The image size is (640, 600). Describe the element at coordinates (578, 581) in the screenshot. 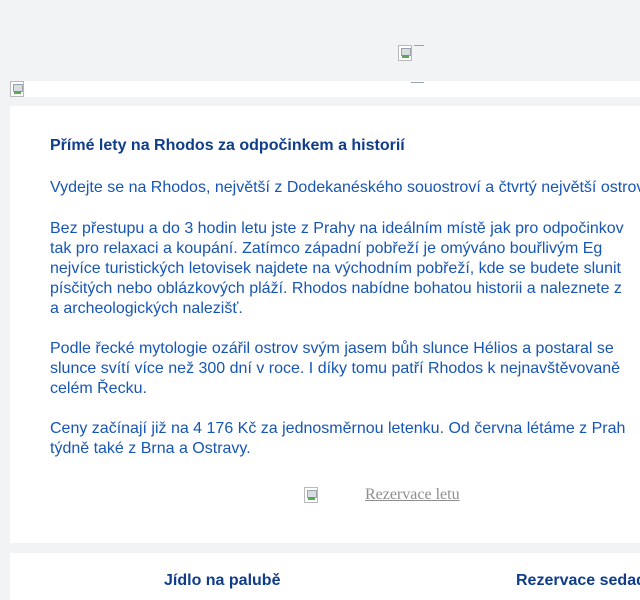

I see `feature-seat-reservation-link: Rezervace sedad` at that location.